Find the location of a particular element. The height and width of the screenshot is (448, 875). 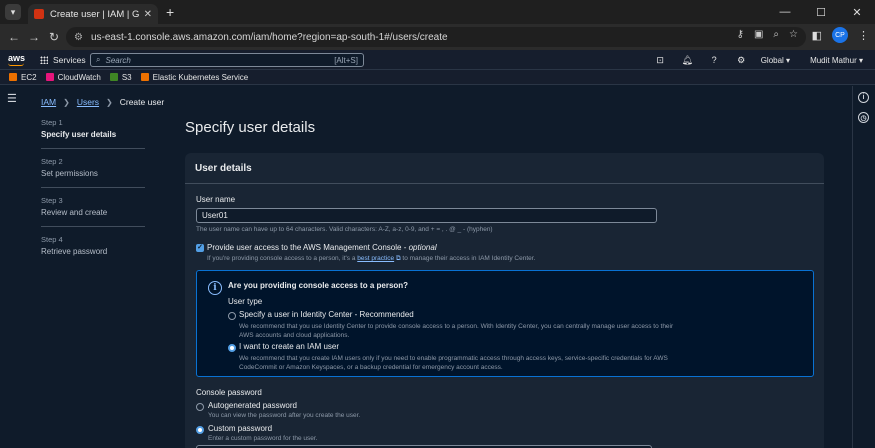

user-name-input is located at coordinates (426, 215).